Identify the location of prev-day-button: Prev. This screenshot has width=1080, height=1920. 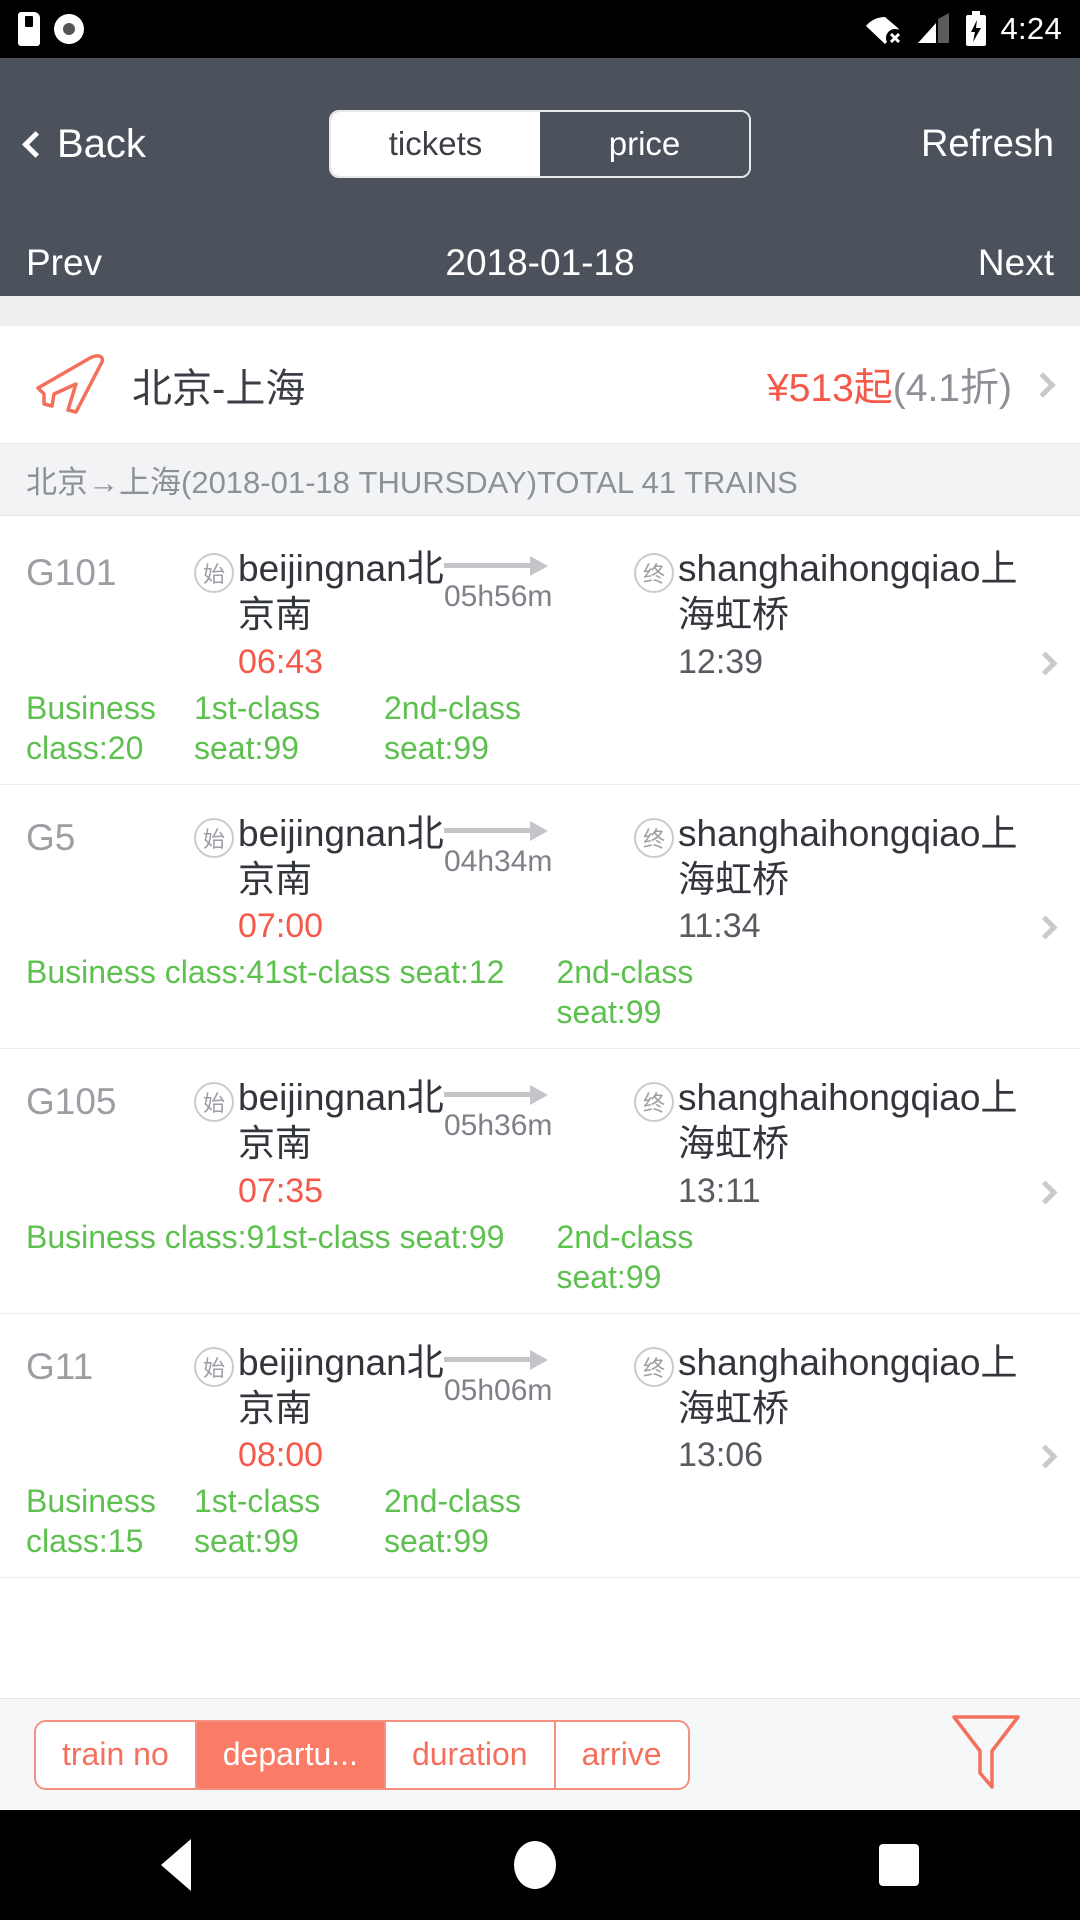
(64, 263).